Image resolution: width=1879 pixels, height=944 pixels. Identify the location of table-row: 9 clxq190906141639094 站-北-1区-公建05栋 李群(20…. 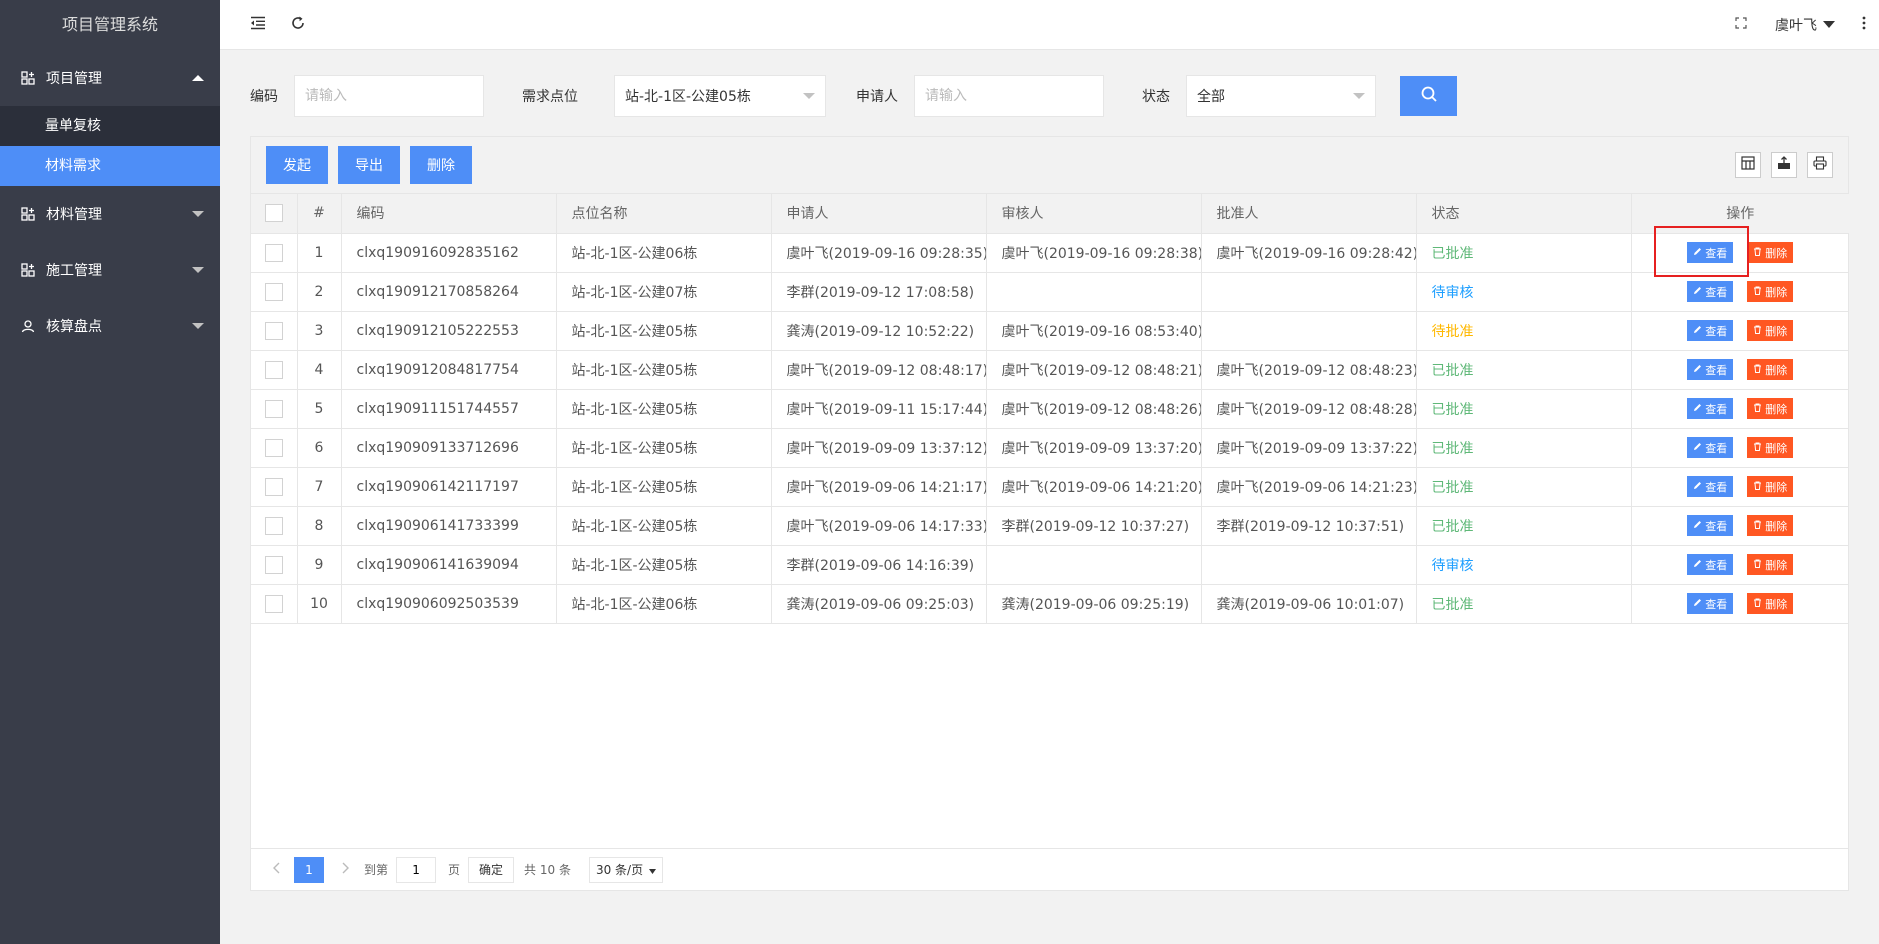
(1050, 565).